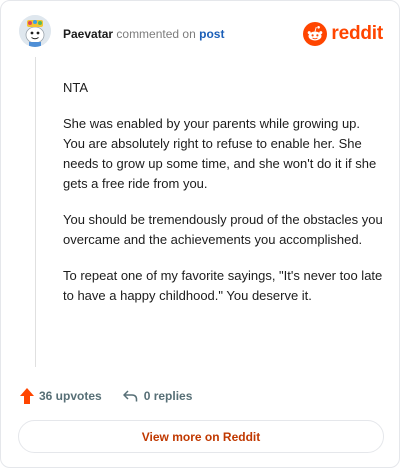 The width and height of the screenshot is (400, 468). Describe the element at coordinates (211, 34) in the screenshot. I see `post-link: post` at that location.